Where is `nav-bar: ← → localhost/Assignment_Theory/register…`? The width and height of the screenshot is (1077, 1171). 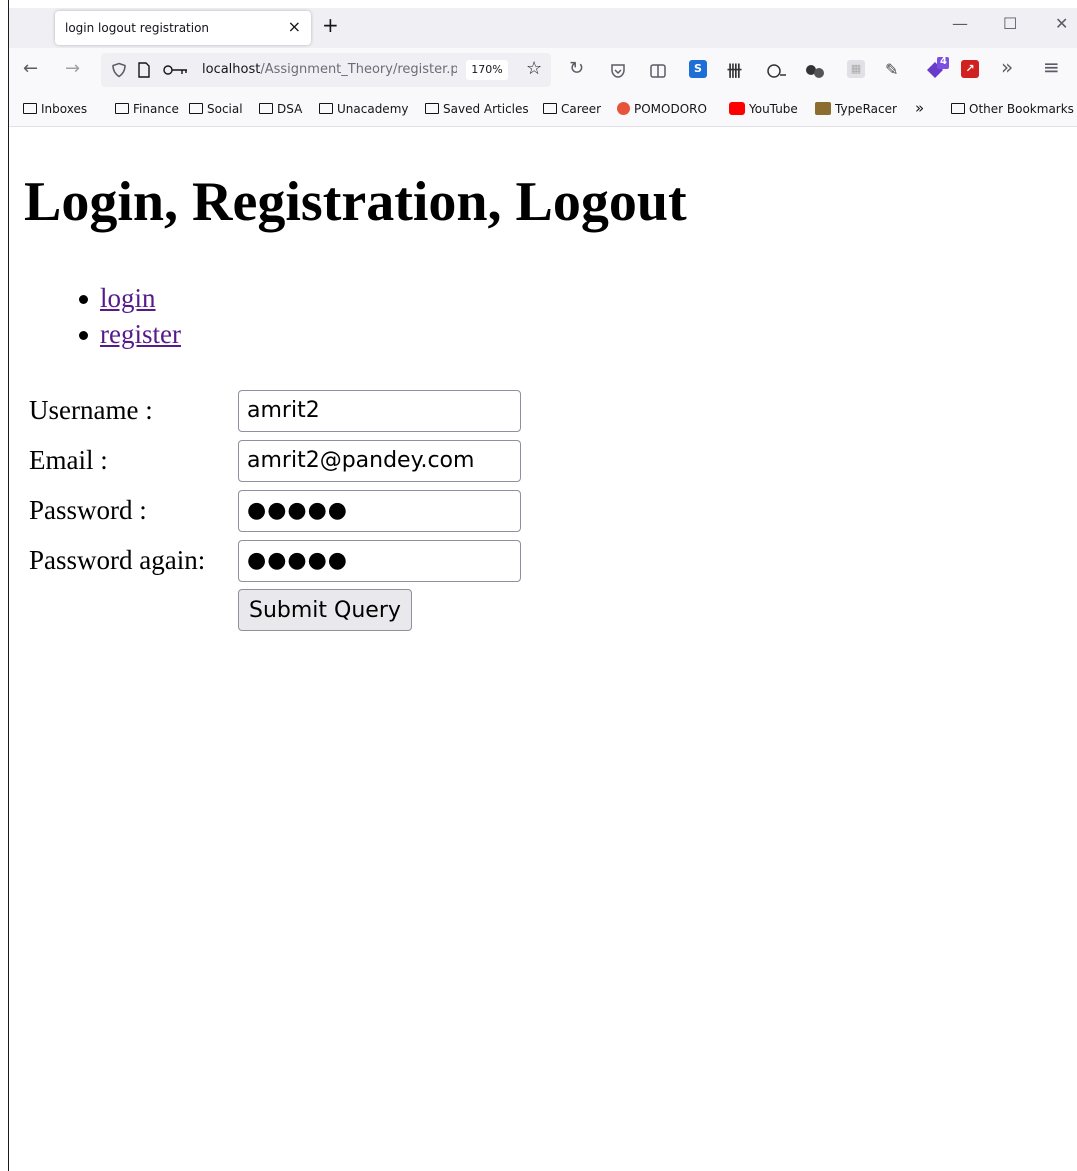
nav-bar: ← → localhost/Assignment_Theory/register… is located at coordinates (543, 71).